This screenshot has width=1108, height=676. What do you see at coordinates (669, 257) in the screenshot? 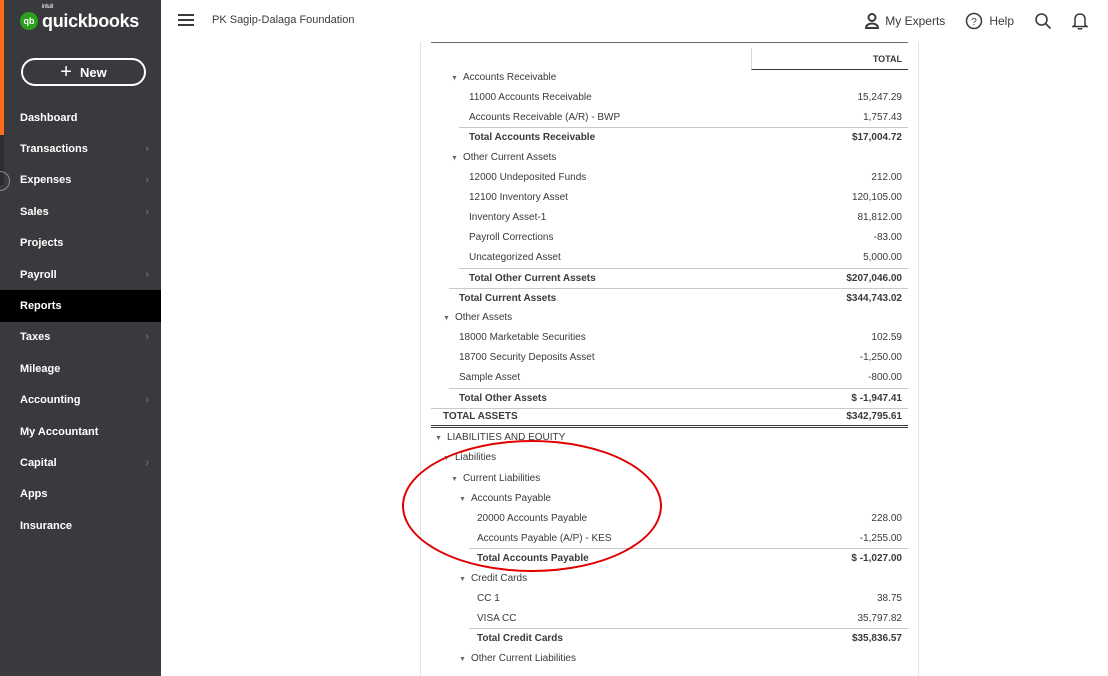
I see `report-row: Uncategorized Asset 5,000.00` at bounding box center [669, 257].